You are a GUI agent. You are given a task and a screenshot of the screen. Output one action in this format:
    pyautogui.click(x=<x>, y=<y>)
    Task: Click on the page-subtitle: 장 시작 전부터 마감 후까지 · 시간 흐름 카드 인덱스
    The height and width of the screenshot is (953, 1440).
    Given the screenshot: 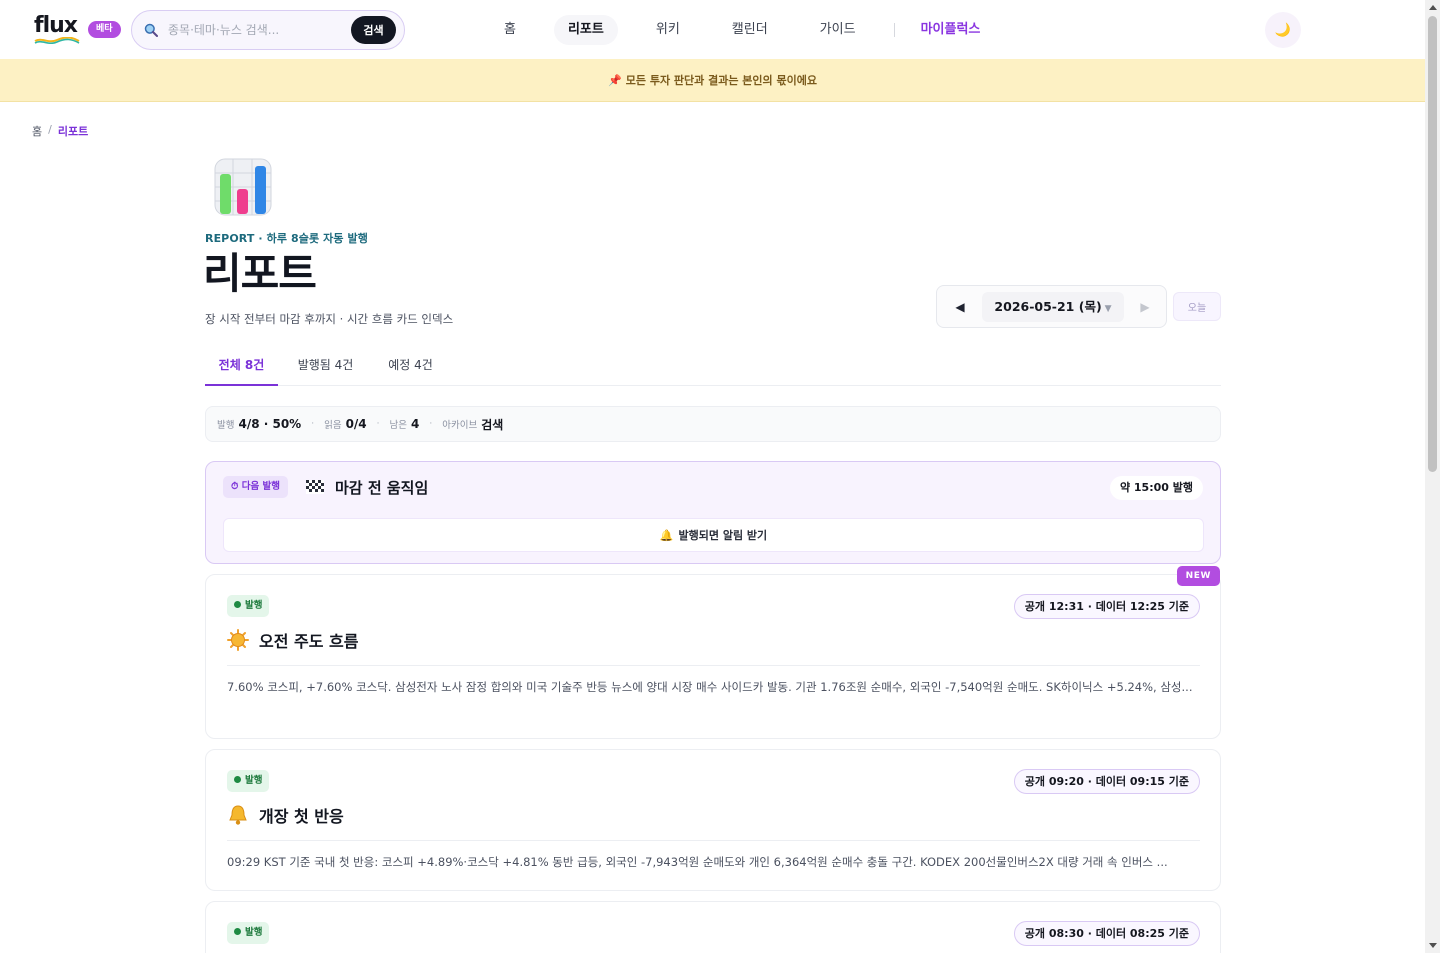 What is the action you would take?
    pyautogui.click(x=329, y=319)
    